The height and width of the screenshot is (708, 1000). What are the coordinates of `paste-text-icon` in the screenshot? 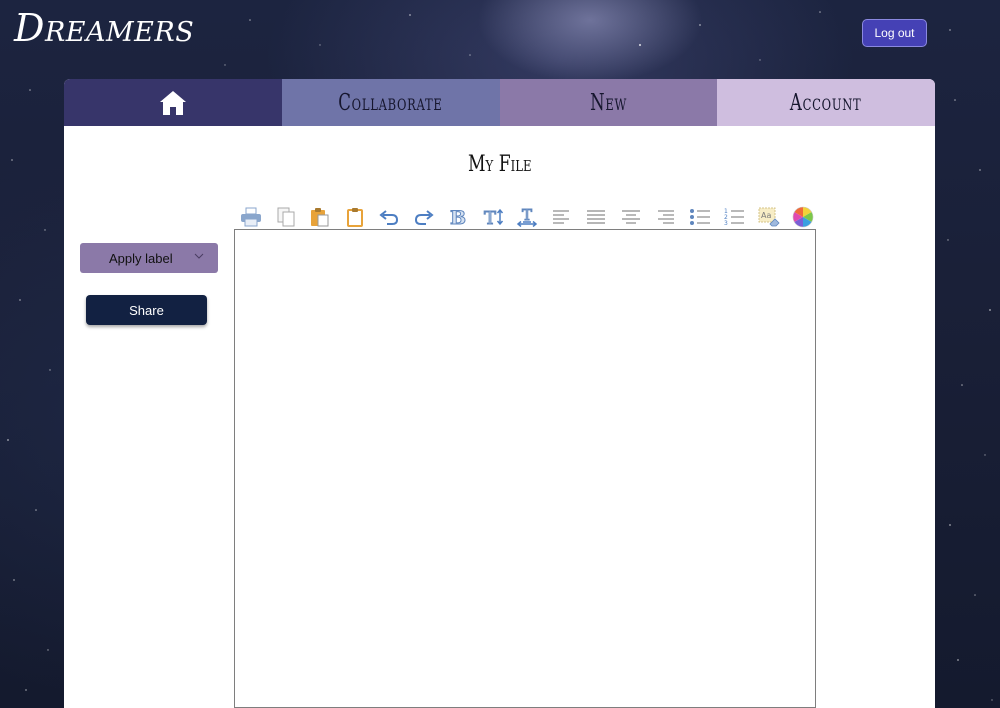 It's located at (354, 217).